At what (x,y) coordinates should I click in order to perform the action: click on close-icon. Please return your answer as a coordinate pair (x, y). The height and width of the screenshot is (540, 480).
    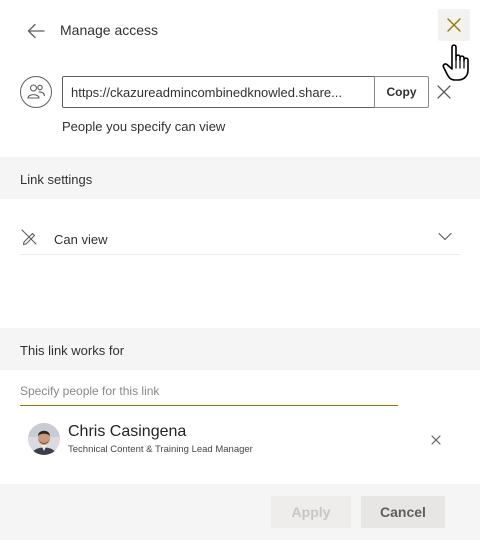
    Looking at the image, I should click on (454, 25).